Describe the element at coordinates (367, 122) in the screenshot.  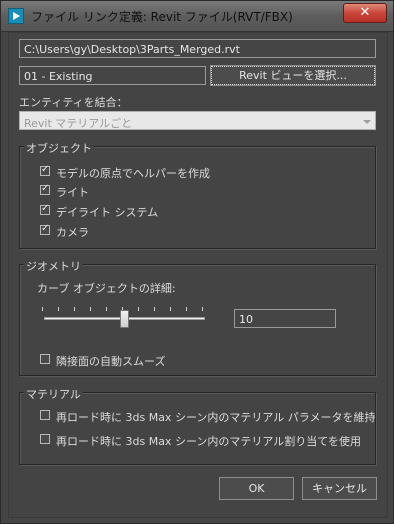
I see `chevron-down-icon` at that location.